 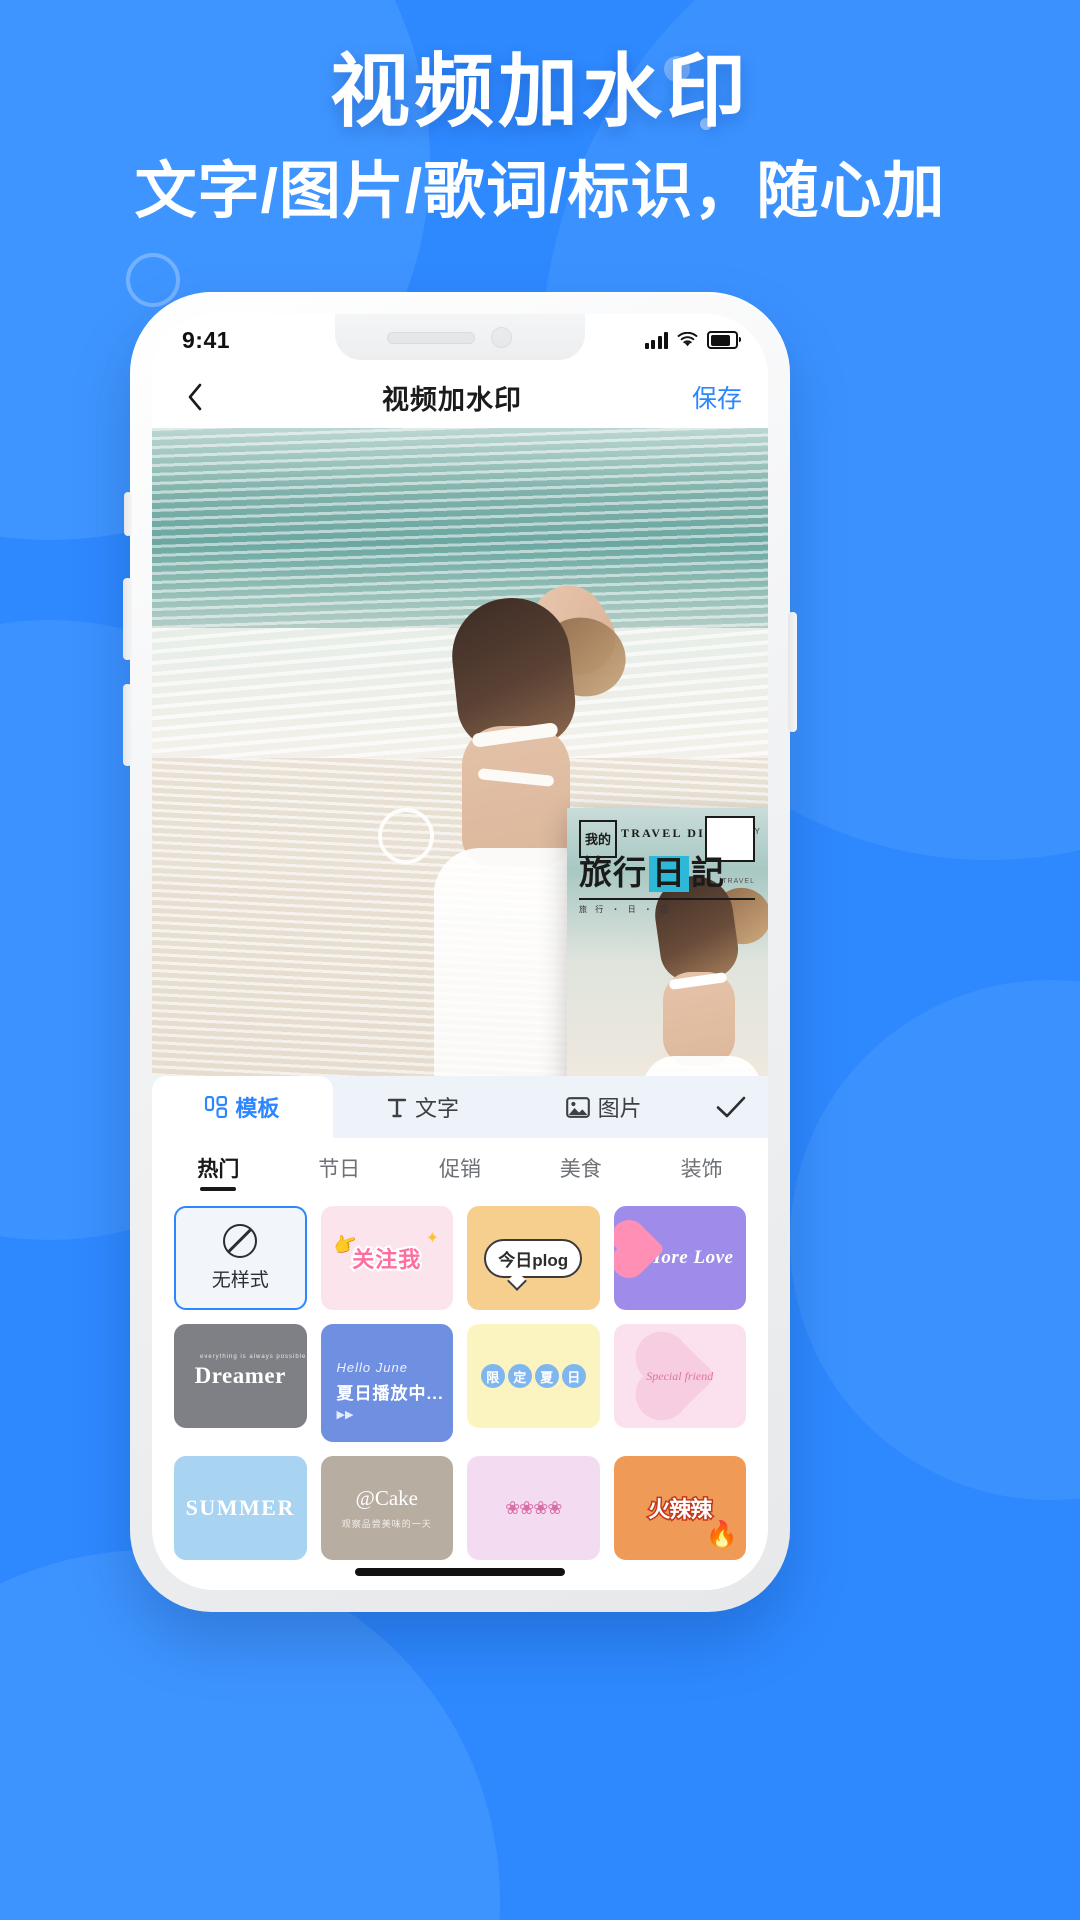 What do you see at coordinates (935, 1240) in the screenshot?
I see `bg-blob` at bounding box center [935, 1240].